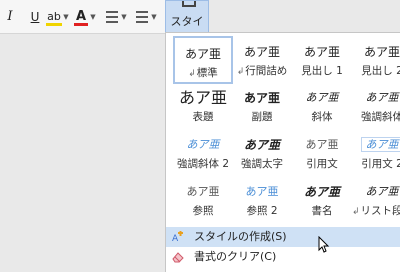 Image resolution: width=400 pixels, height=272 pixels. What do you see at coordinates (376, 60) in the screenshot?
I see `style-tile-heading-2: あア亜 見出し 2` at bounding box center [376, 60].